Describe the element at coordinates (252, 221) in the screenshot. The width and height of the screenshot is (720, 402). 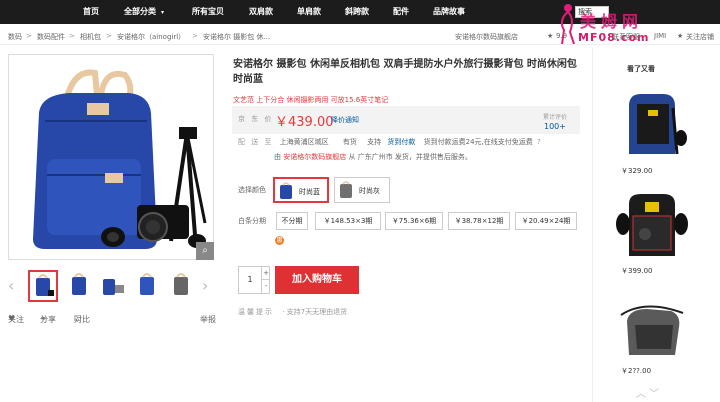
I see `installment-label: 白条分期` at that location.